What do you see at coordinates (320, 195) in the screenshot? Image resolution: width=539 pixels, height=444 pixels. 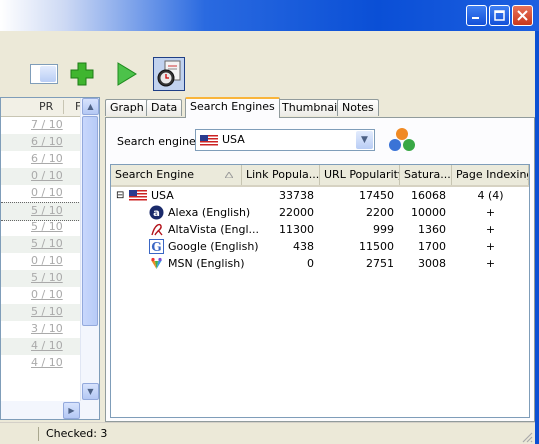 I see `table-row: ⊟ USA 33738 17450 16068 4 (4)` at bounding box center [320, 195].